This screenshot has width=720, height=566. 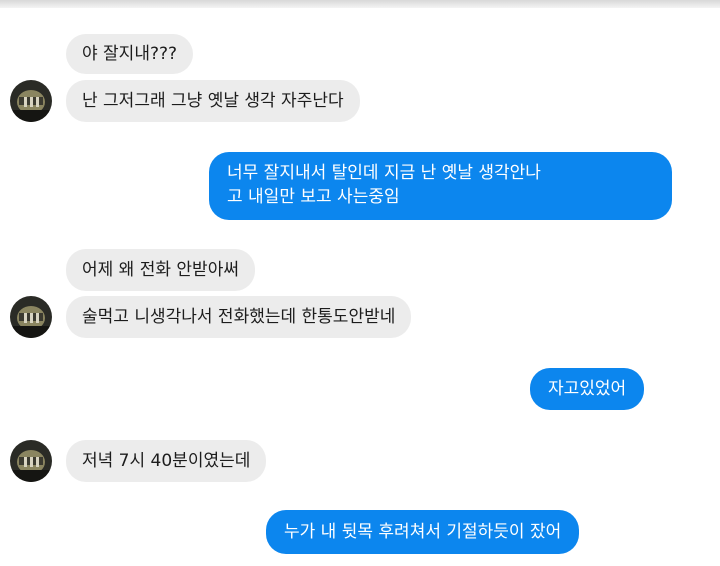 What do you see at coordinates (239, 317) in the screenshot?
I see `message-incoming: 술먹고 니생각나서 전화했는데 한통도안받네` at bounding box center [239, 317].